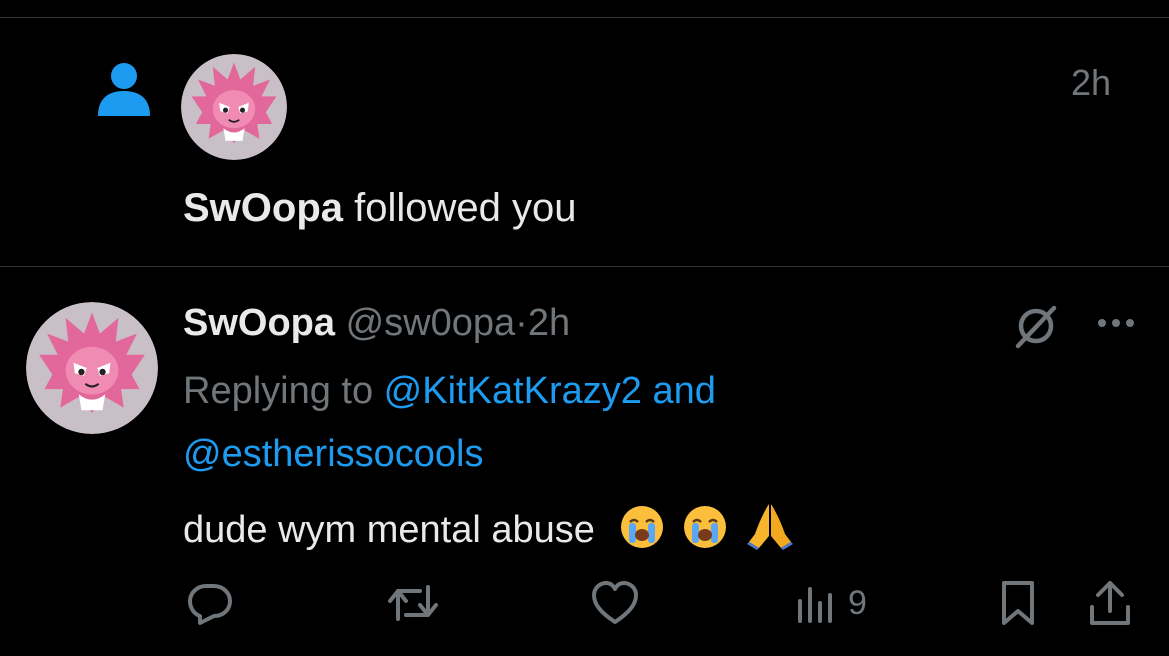 This screenshot has width=1169, height=656. Describe the element at coordinates (1116, 323) in the screenshot. I see `more-options-icon` at that location.